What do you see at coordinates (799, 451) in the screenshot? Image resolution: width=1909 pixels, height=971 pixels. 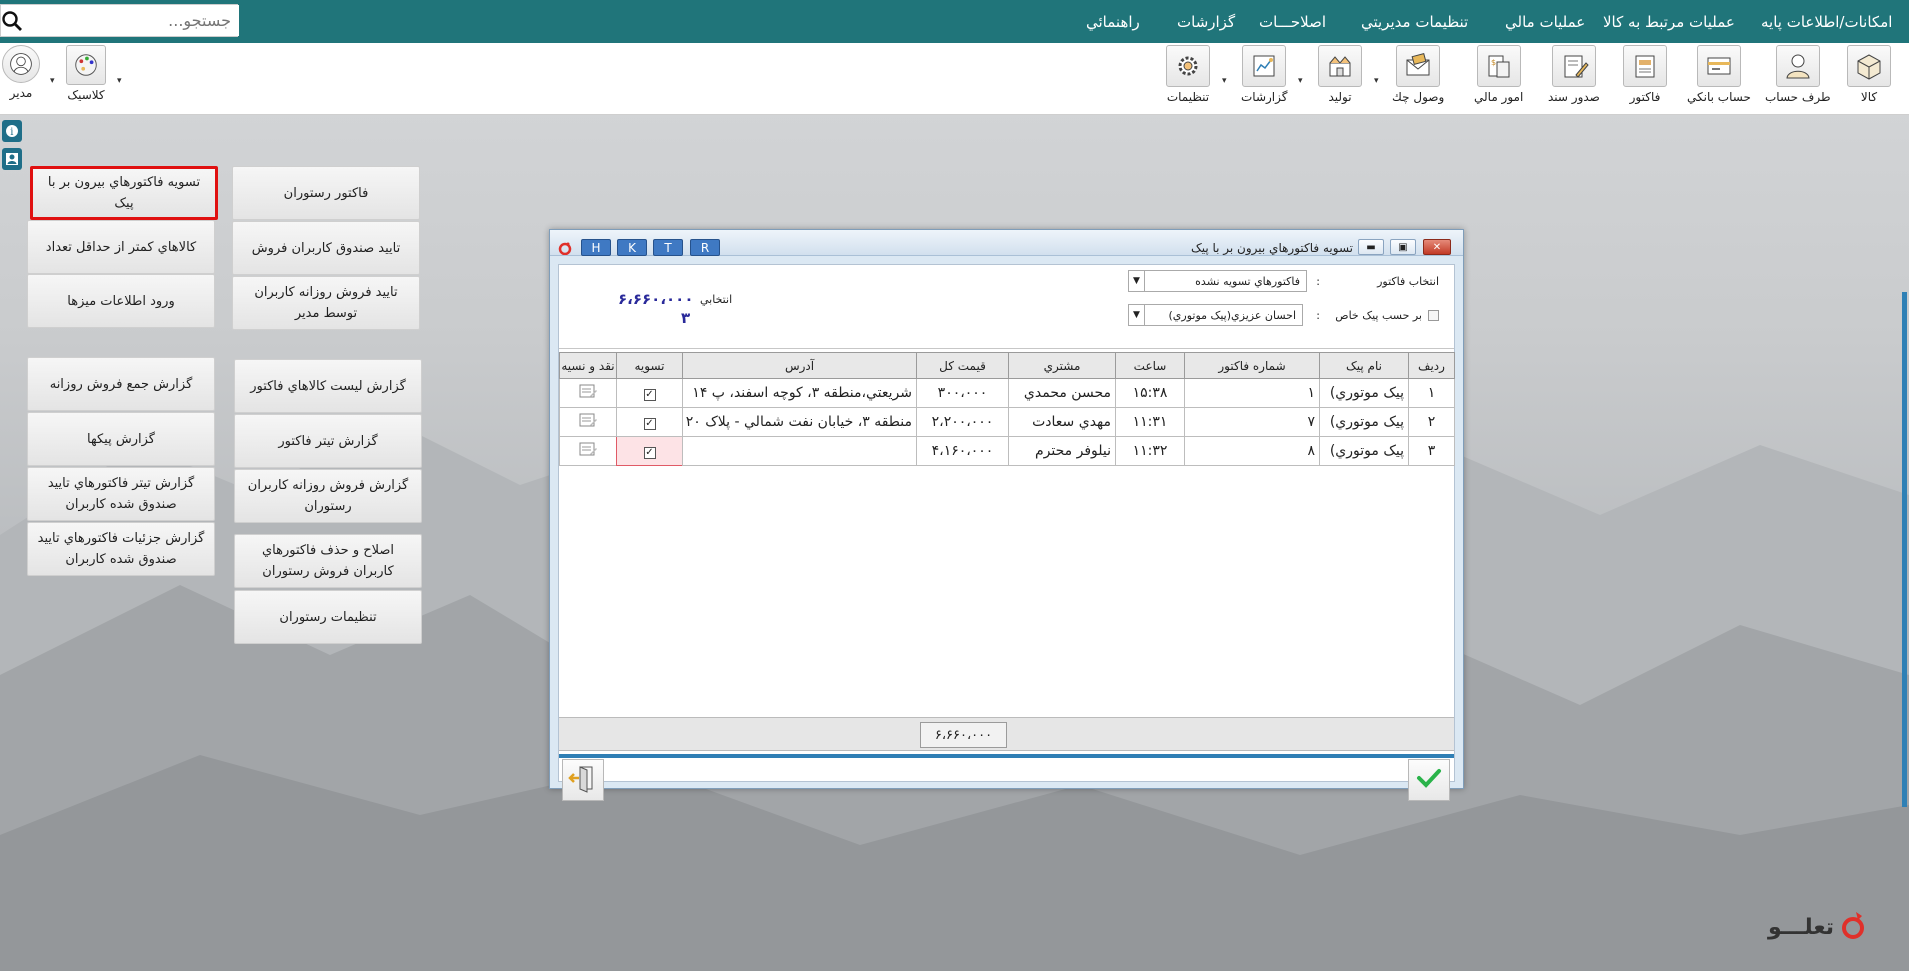 I see `address` at bounding box center [799, 451].